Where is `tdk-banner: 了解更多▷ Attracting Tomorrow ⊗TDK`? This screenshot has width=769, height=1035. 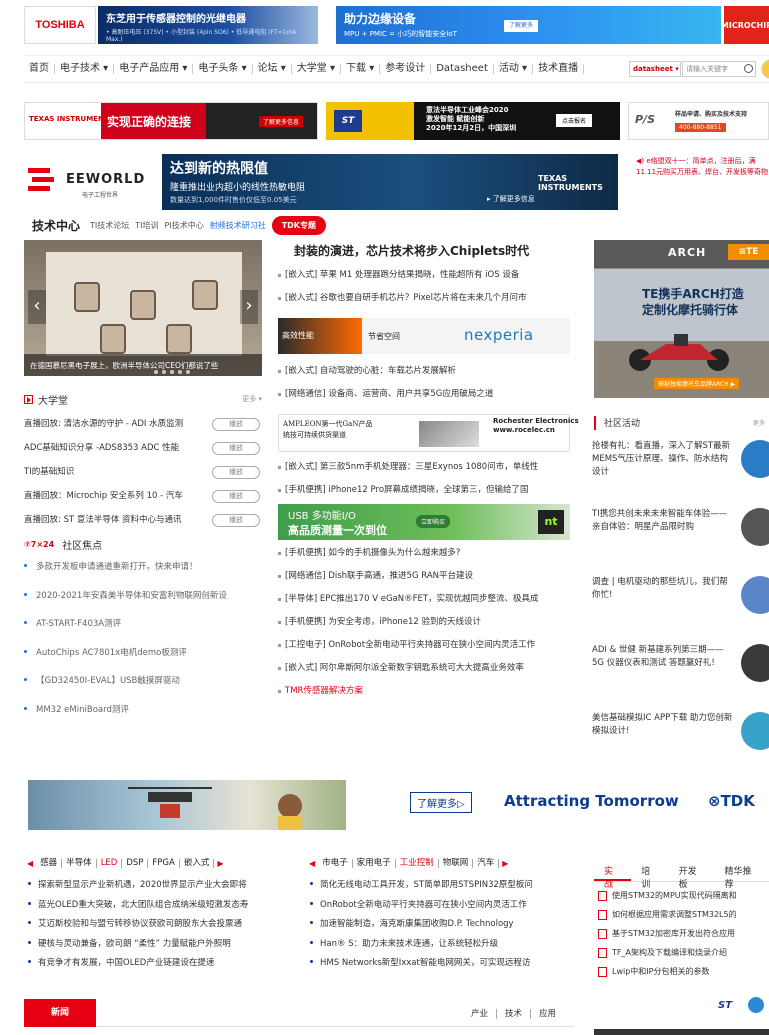 tdk-banner: 了解更多▷ Attracting Tomorrow ⊗TDK is located at coordinates (396, 804).